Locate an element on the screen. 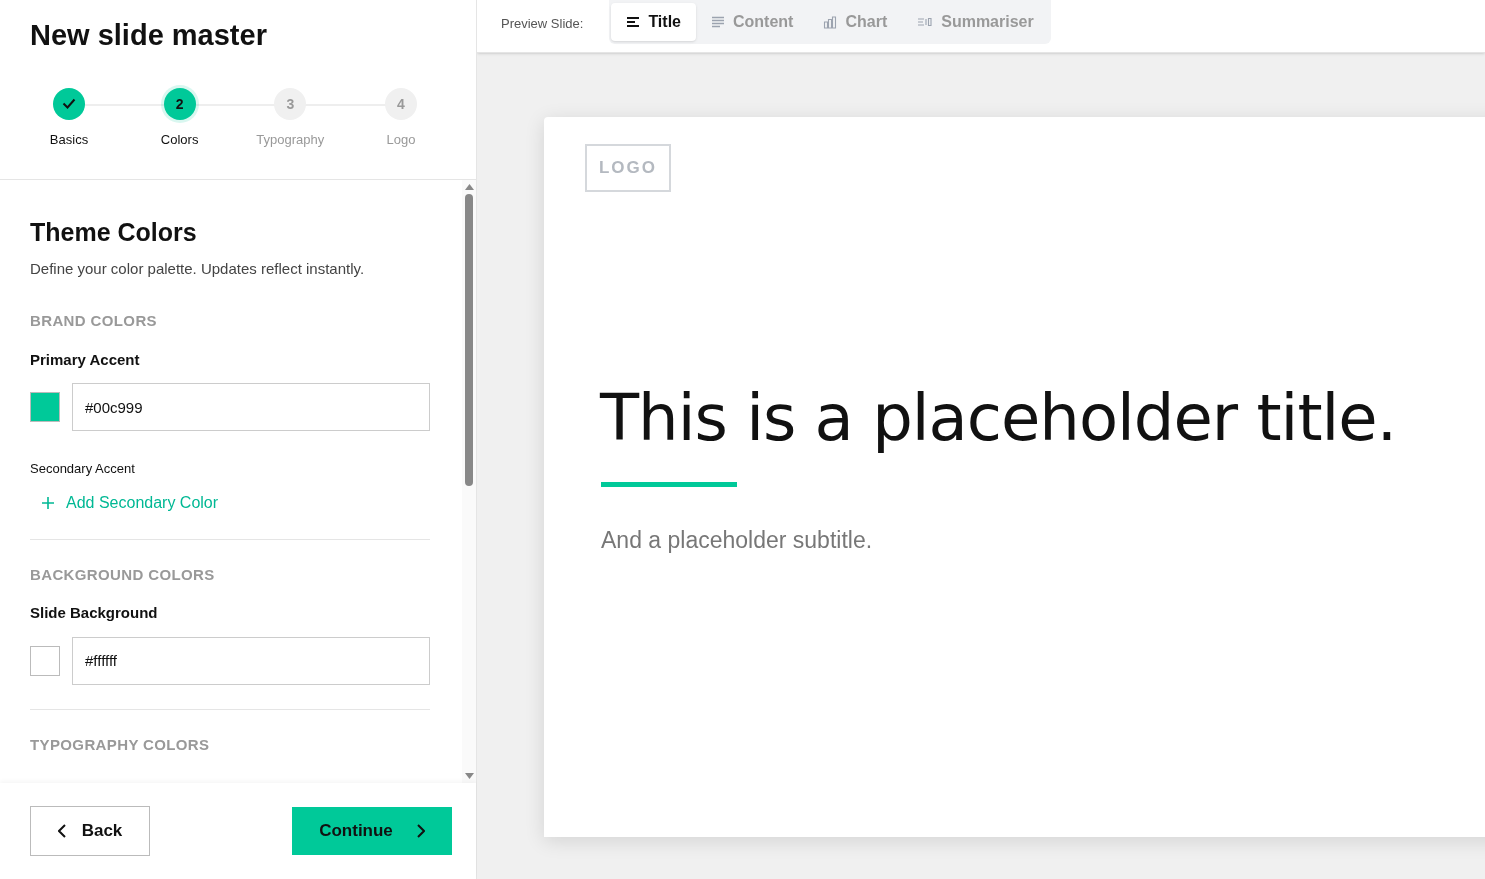  back-button: Back is located at coordinates (90, 831).